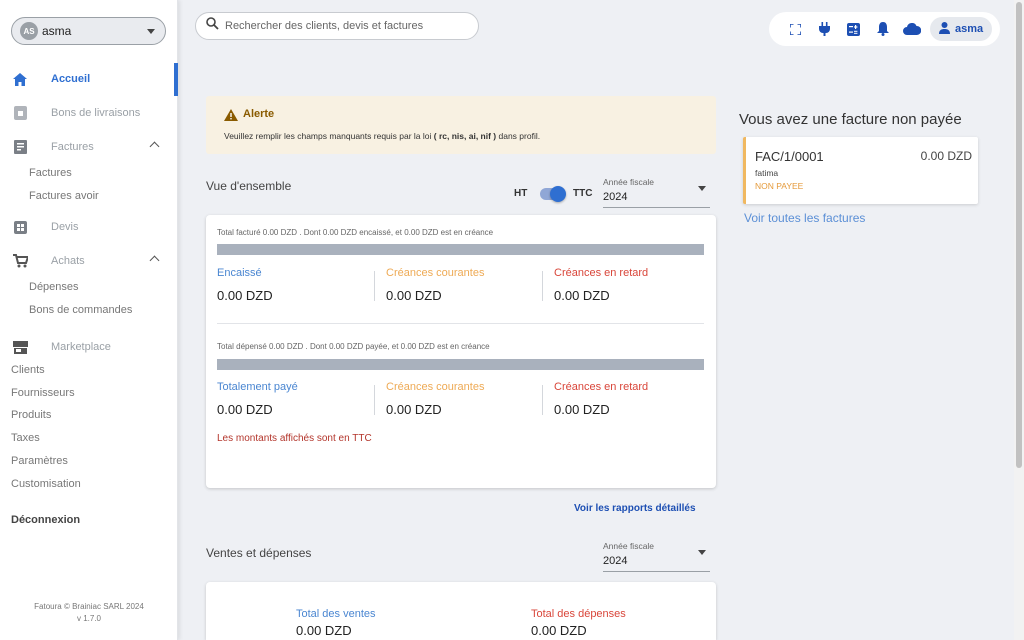 Image resolution: width=1024 pixels, height=640 pixels. What do you see at coordinates (88, 618) in the screenshot?
I see `footer-version: v 1.7.0` at bounding box center [88, 618].